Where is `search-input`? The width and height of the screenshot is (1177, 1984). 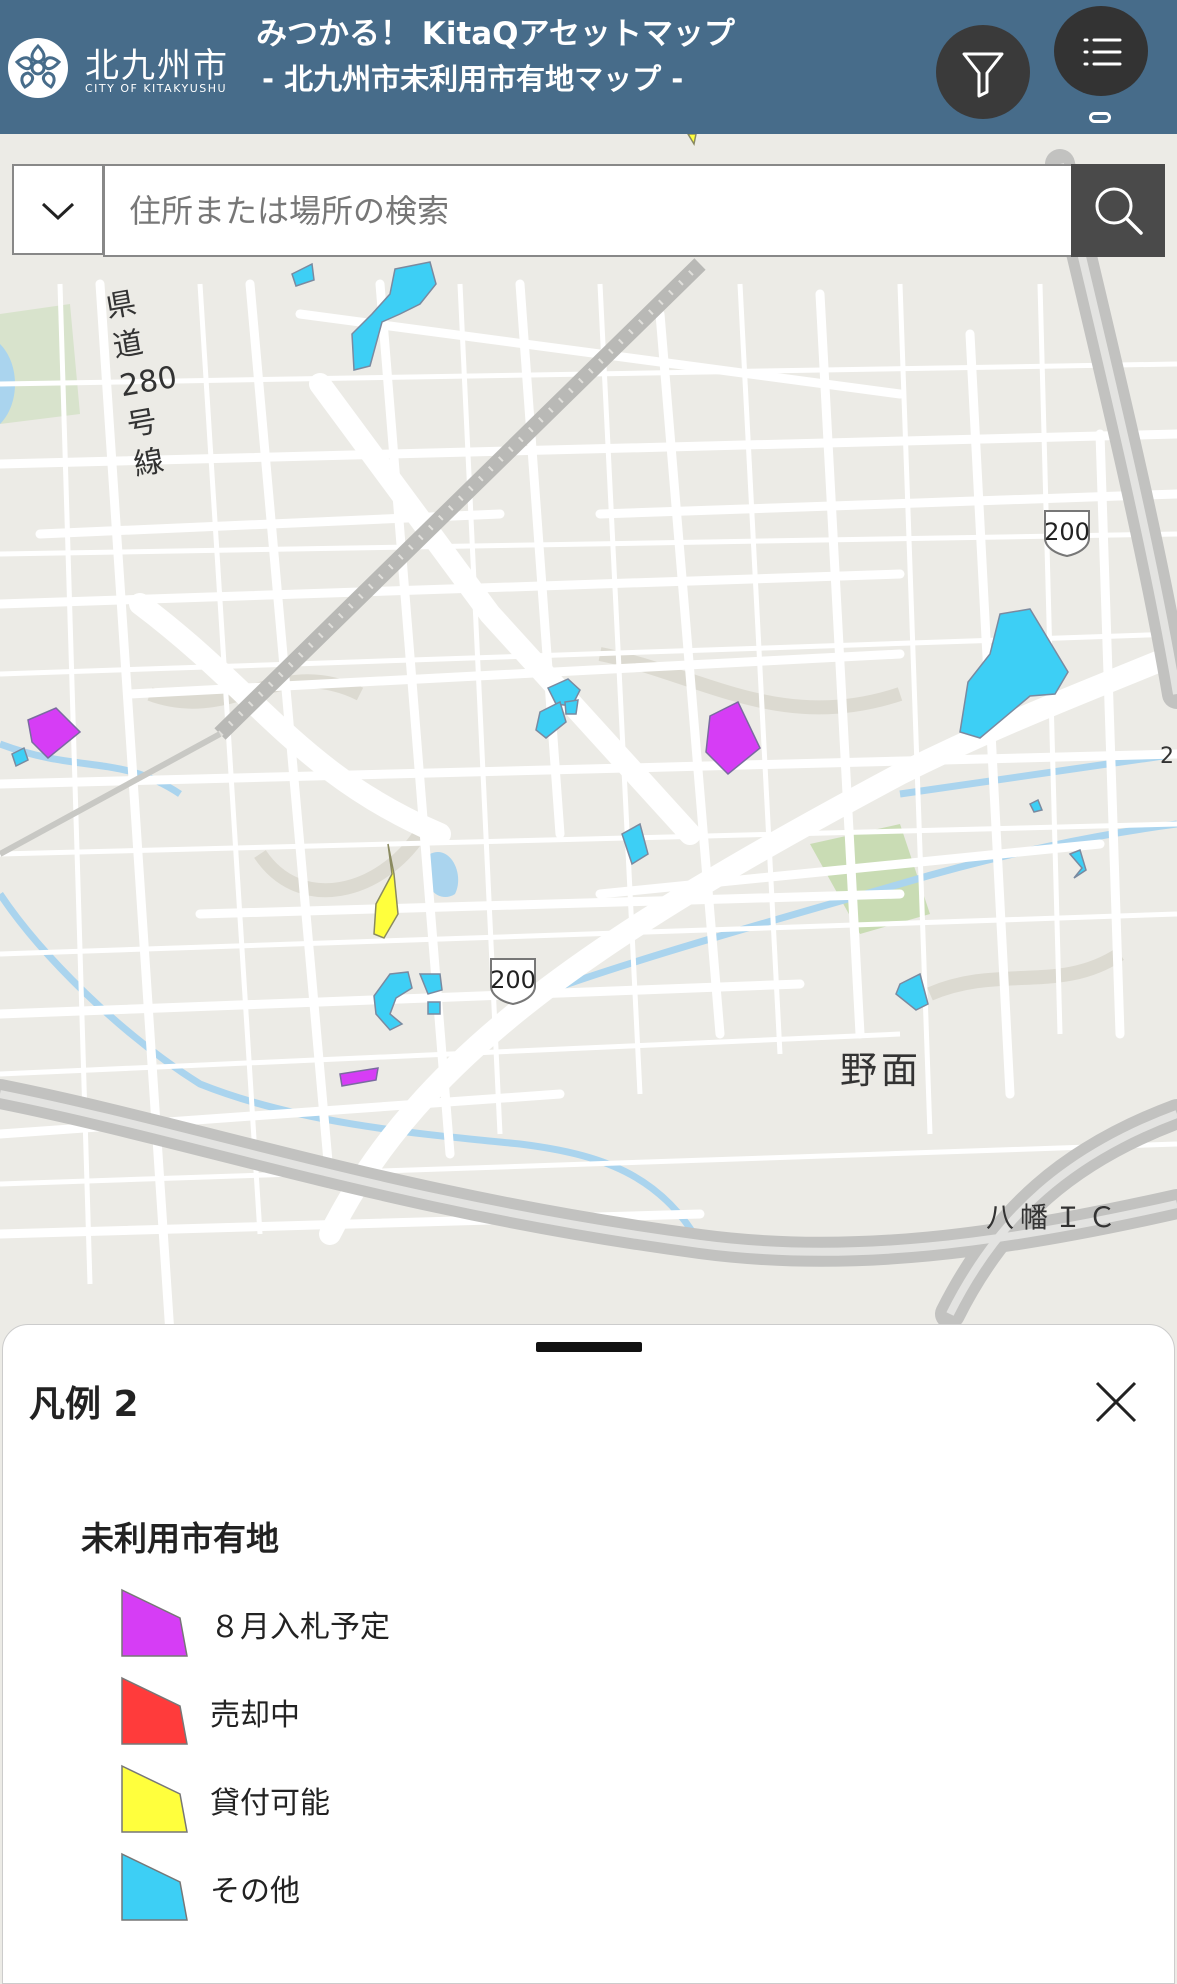
search-input is located at coordinates (593, 210).